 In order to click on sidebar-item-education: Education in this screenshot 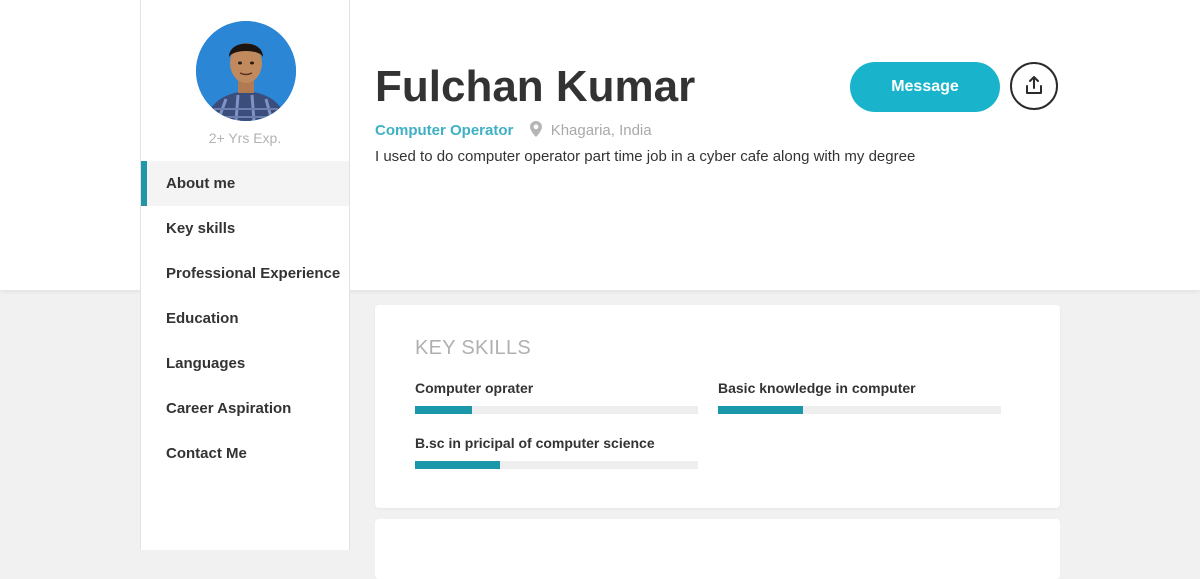, I will do `click(245, 318)`.